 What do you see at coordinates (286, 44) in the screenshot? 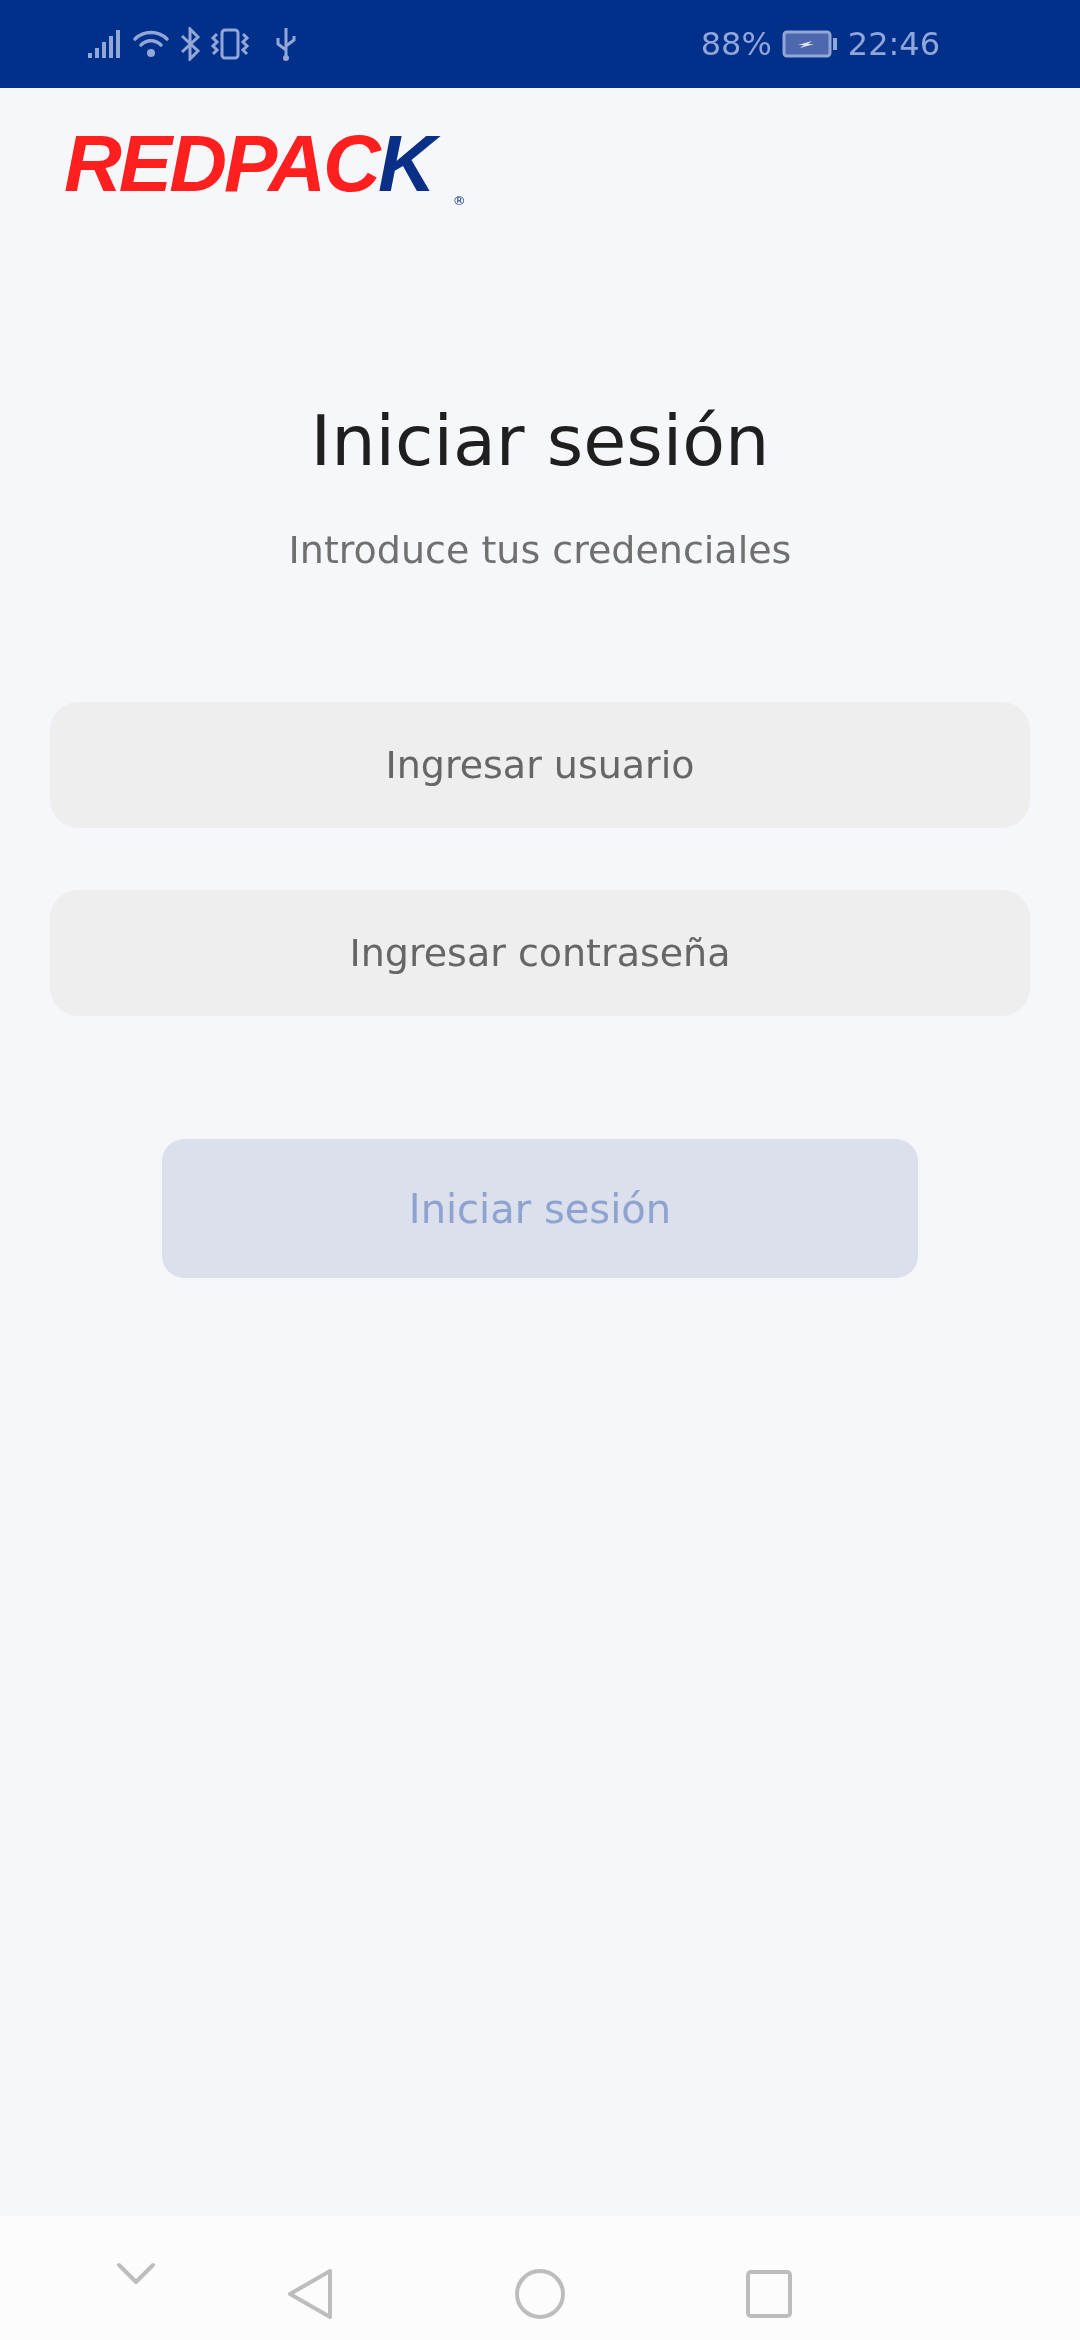
I see `usb-icon` at bounding box center [286, 44].